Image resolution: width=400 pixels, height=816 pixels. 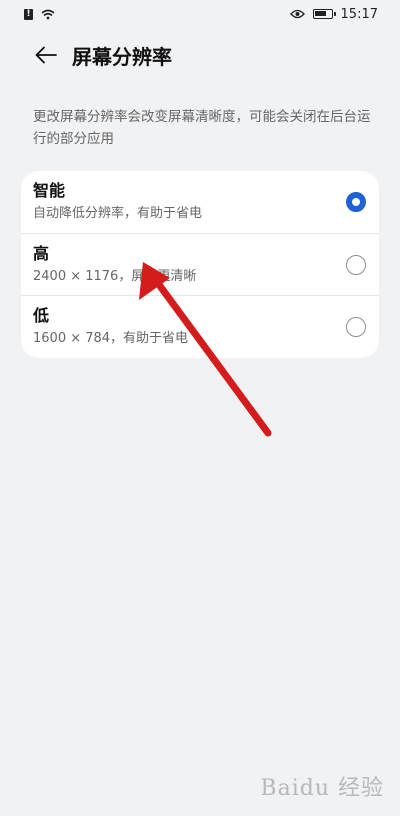 What do you see at coordinates (189, 202) in the screenshot?
I see `option-text: 智能 自动降低分辨率，有助于省电` at bounding box center [189, 202].